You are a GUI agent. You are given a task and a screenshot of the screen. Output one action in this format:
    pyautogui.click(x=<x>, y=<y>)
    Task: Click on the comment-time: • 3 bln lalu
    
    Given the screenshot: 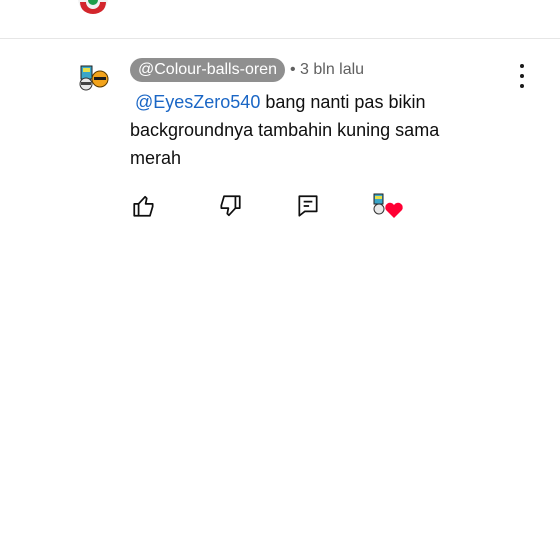 What is the action you would take?
    pyautogui.click(x=327, y=69)
    